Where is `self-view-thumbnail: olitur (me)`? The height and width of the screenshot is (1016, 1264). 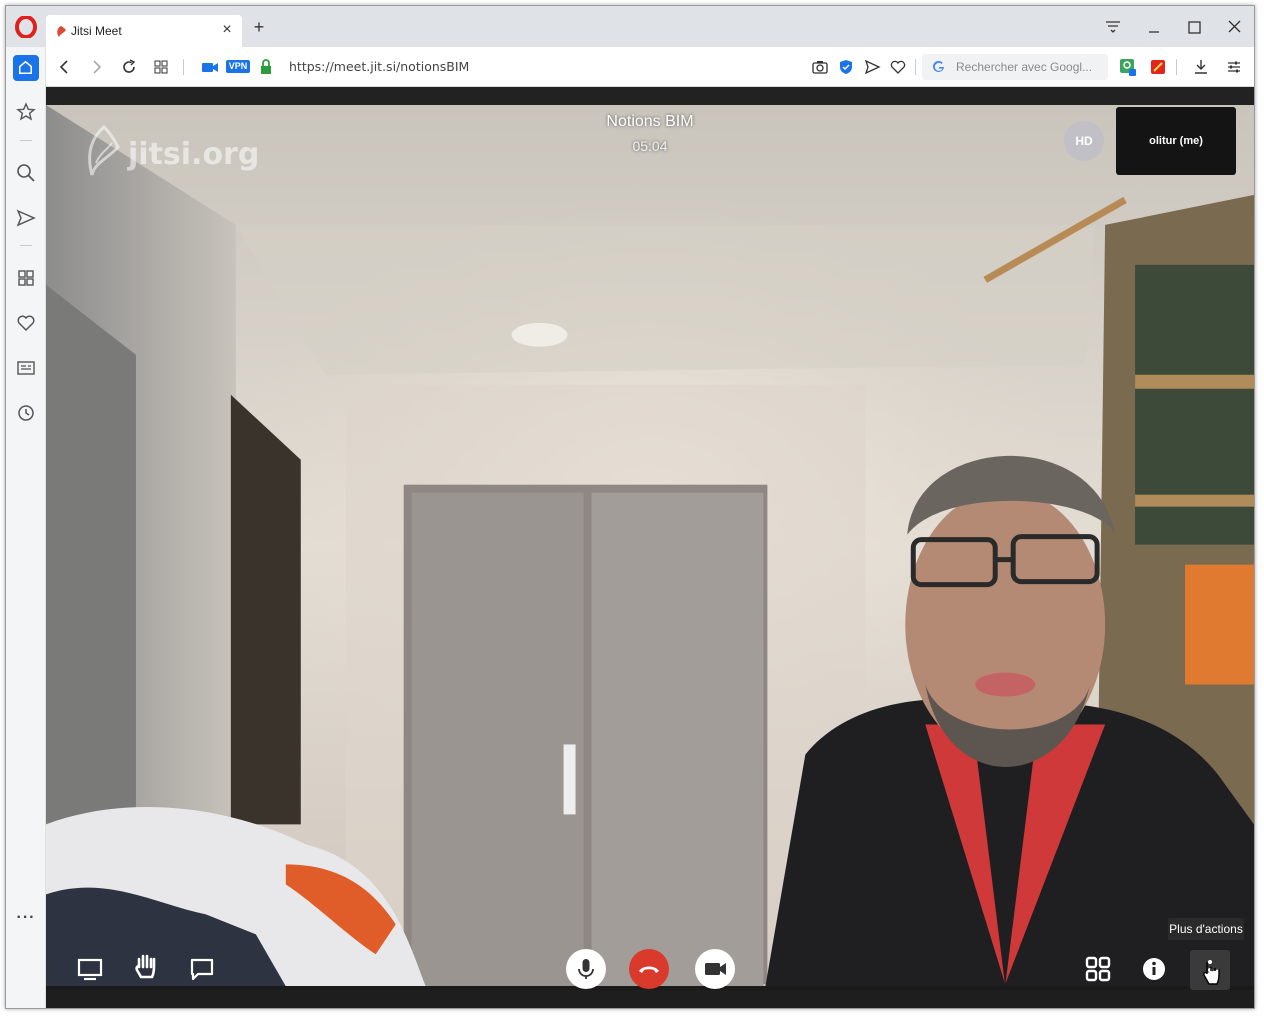
self-view-thumbnail: olitur (me) is located at coordinates (1176, 141).